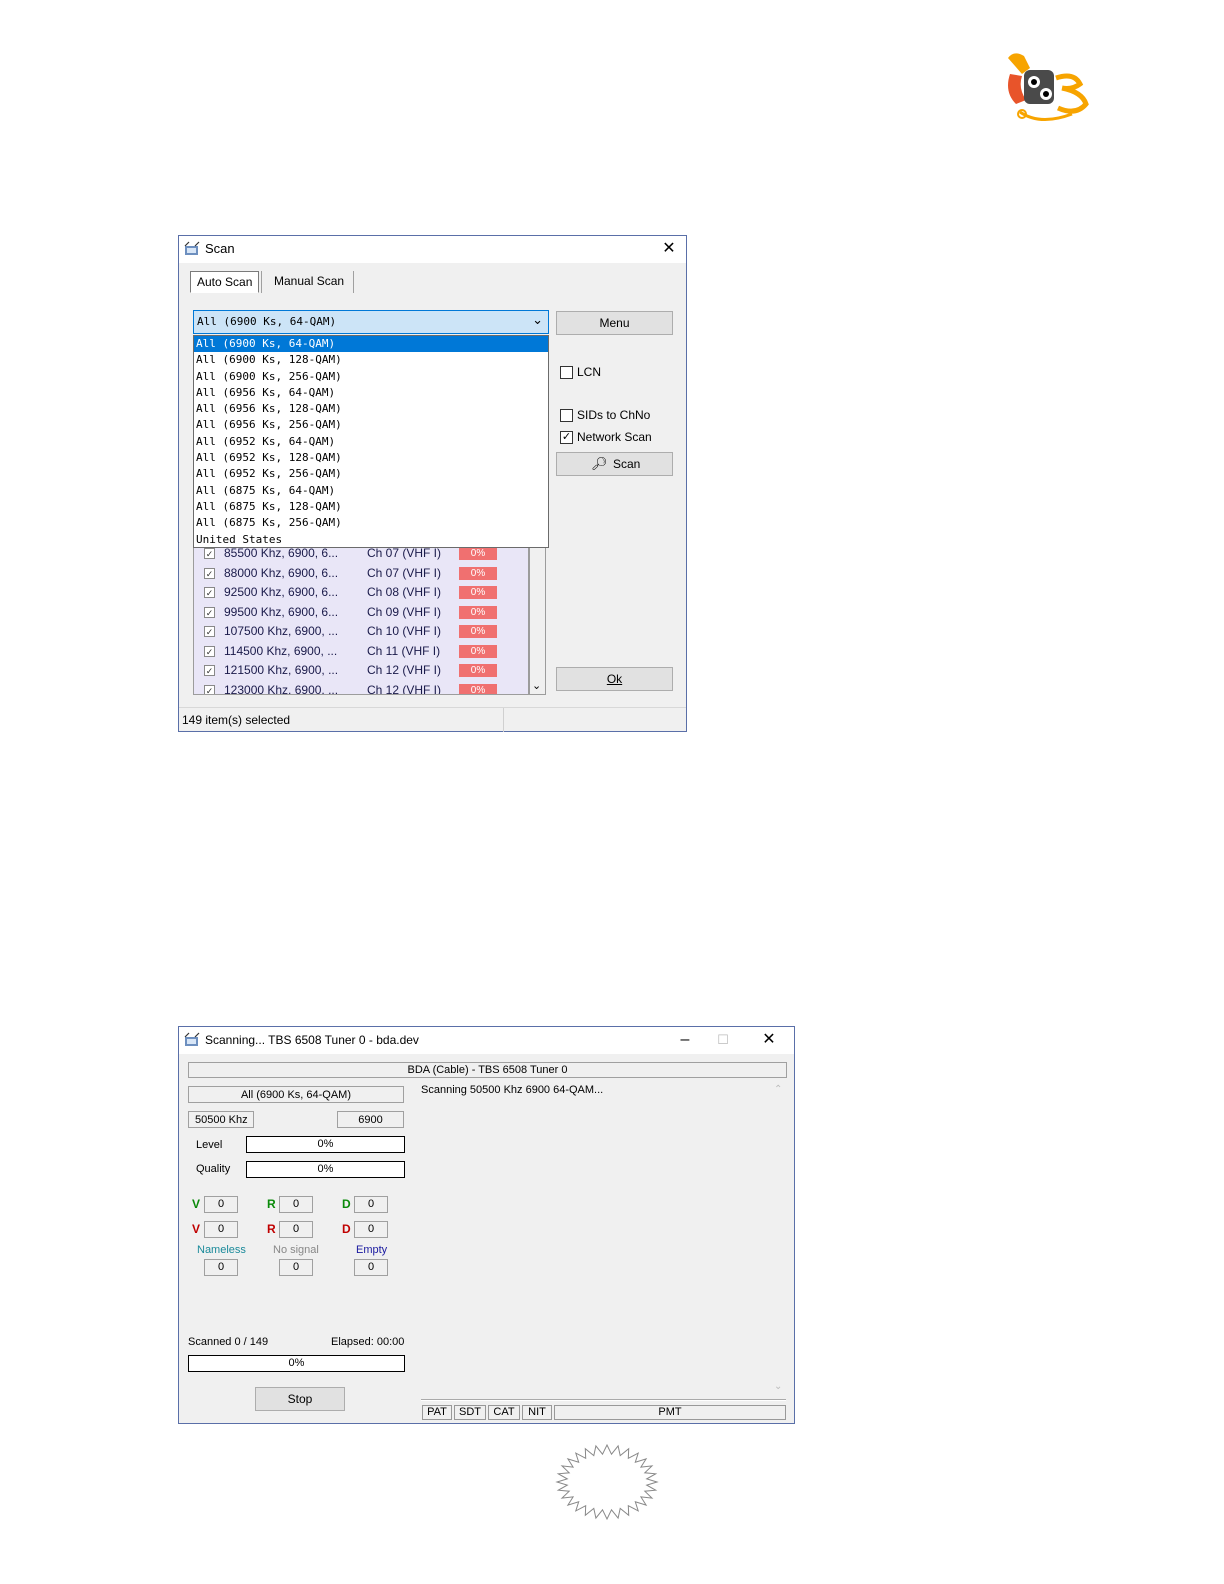  I want to click on preset-combo: All (6900 Ks, 64-QAM) ⌄, so click(371, 322).